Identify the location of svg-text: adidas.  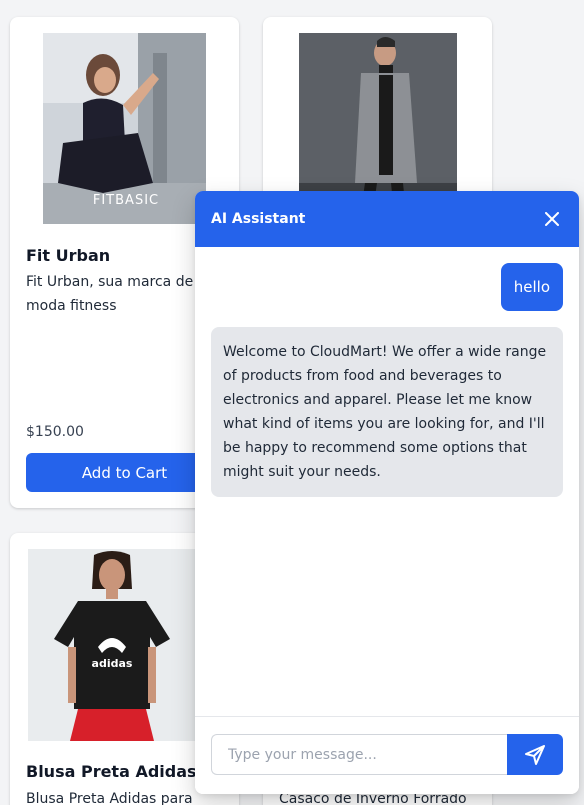
(112, 663).